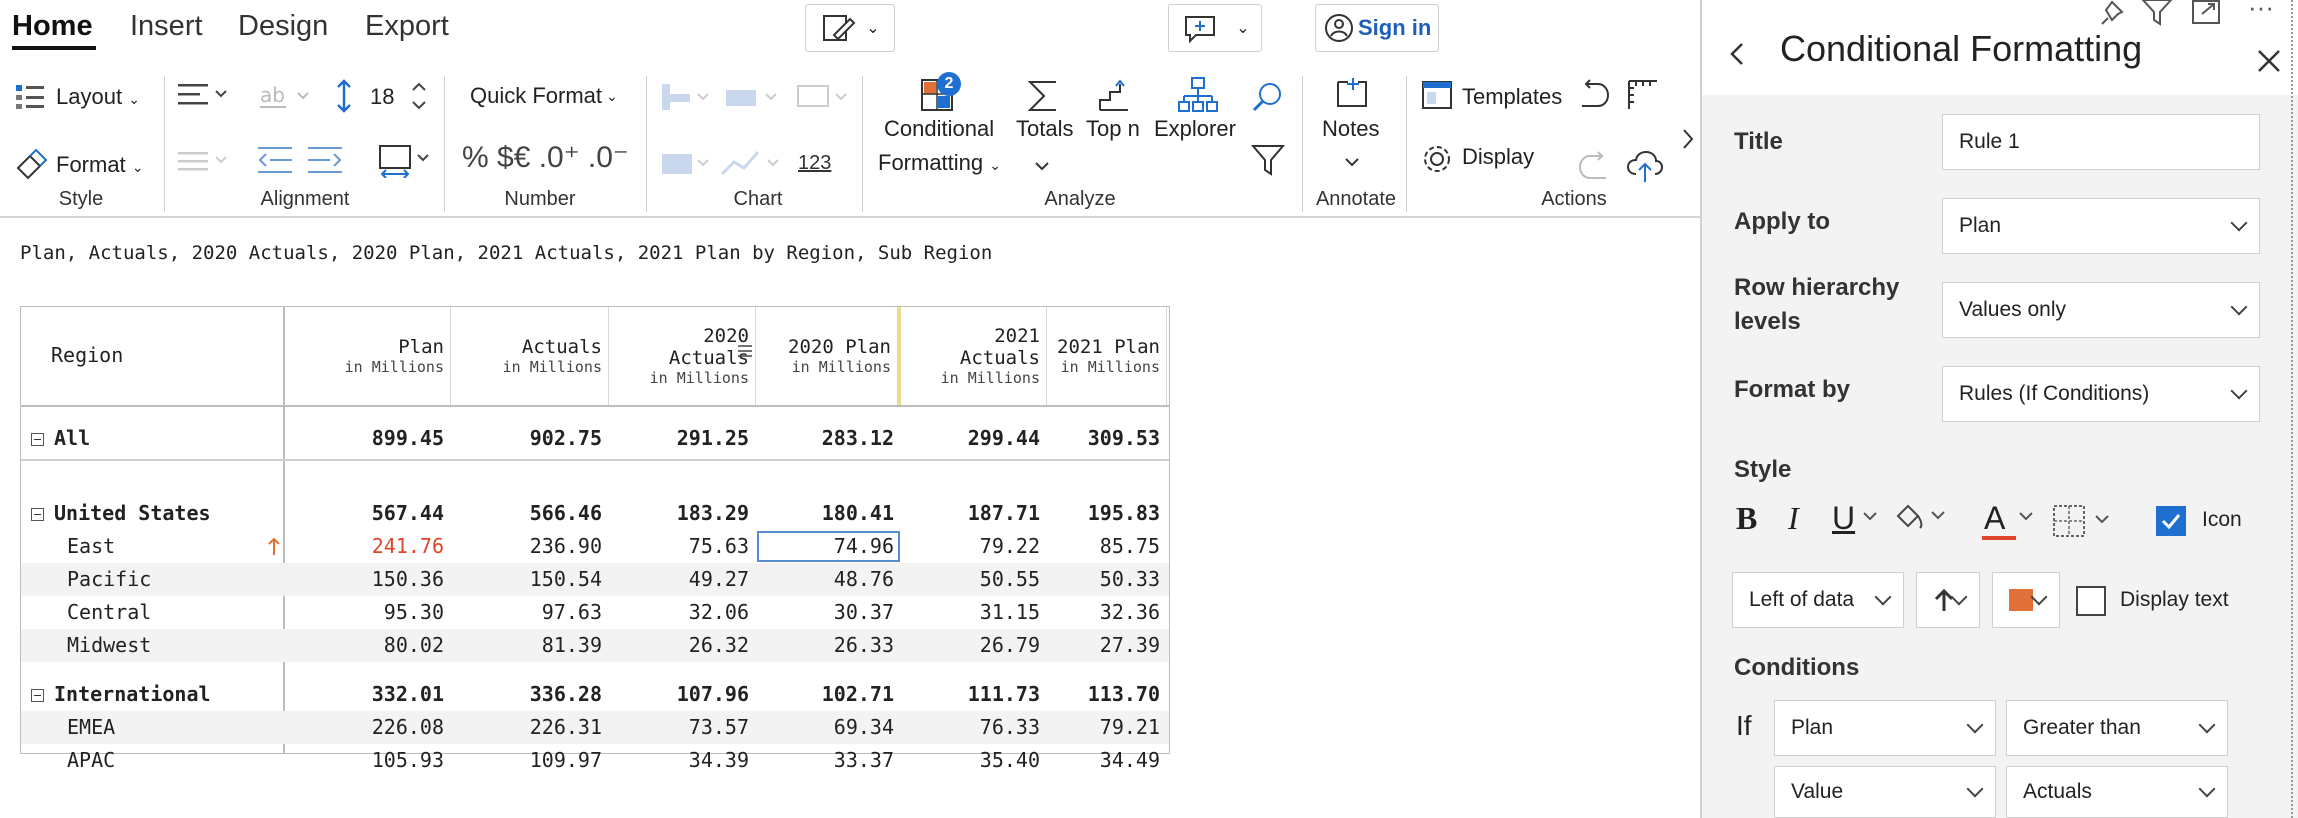 The height and width of the screenshot is (818, 2298). What do you see at coordinates (2117, 728) in the screenshot?
I see `condition-operator-select: Greater than` at bounding box center [2117, 728].